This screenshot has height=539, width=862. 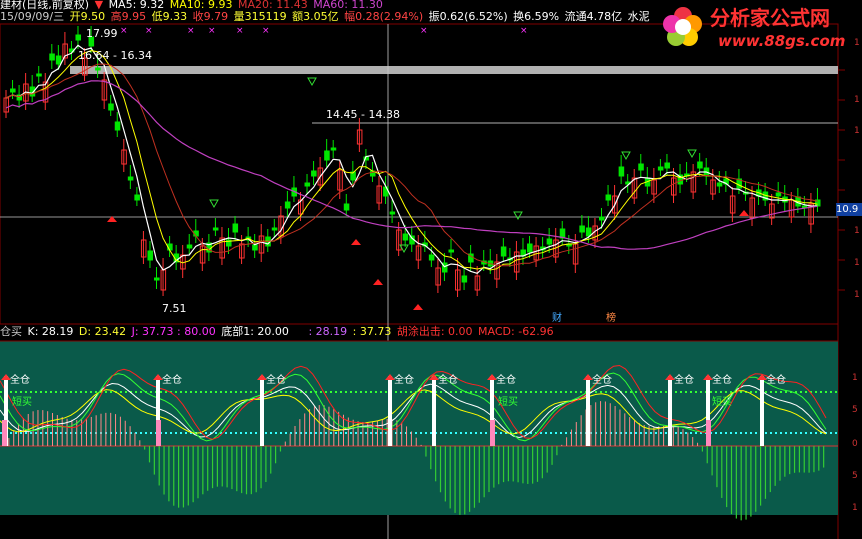 I want to click on indicator-axis-label: 1, so click(x=855, y=508).